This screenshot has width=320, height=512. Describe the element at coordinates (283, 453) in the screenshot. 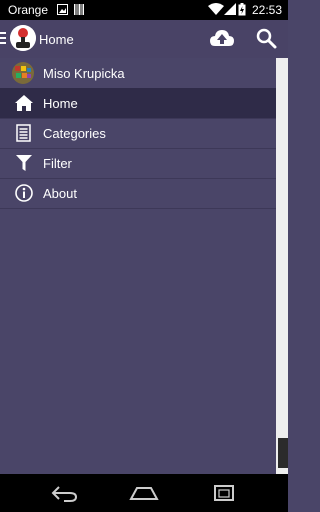

I see `content-fragment` at that location.